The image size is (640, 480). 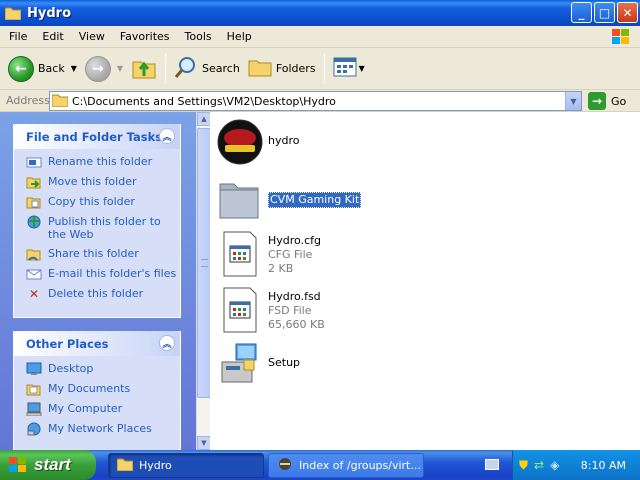 What do you see at coordinates (51, 68) in the screenshot?
I see `back-label: Back` at bounding box center [51, 68].